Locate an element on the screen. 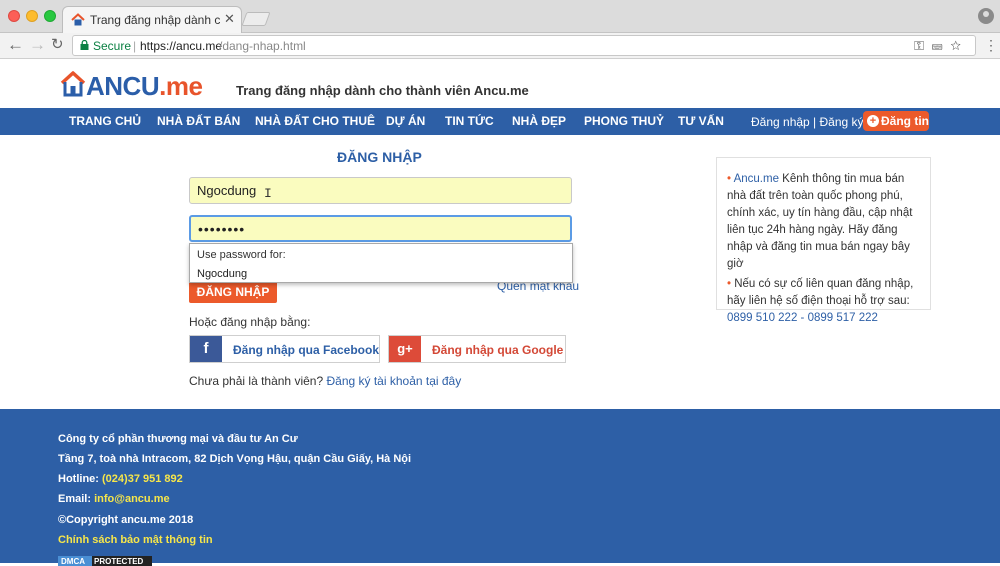 This screenshot has height=566, width=1000. google-login-button: g+ Đăng nhập qua Google is located at coordinates (477, 349).